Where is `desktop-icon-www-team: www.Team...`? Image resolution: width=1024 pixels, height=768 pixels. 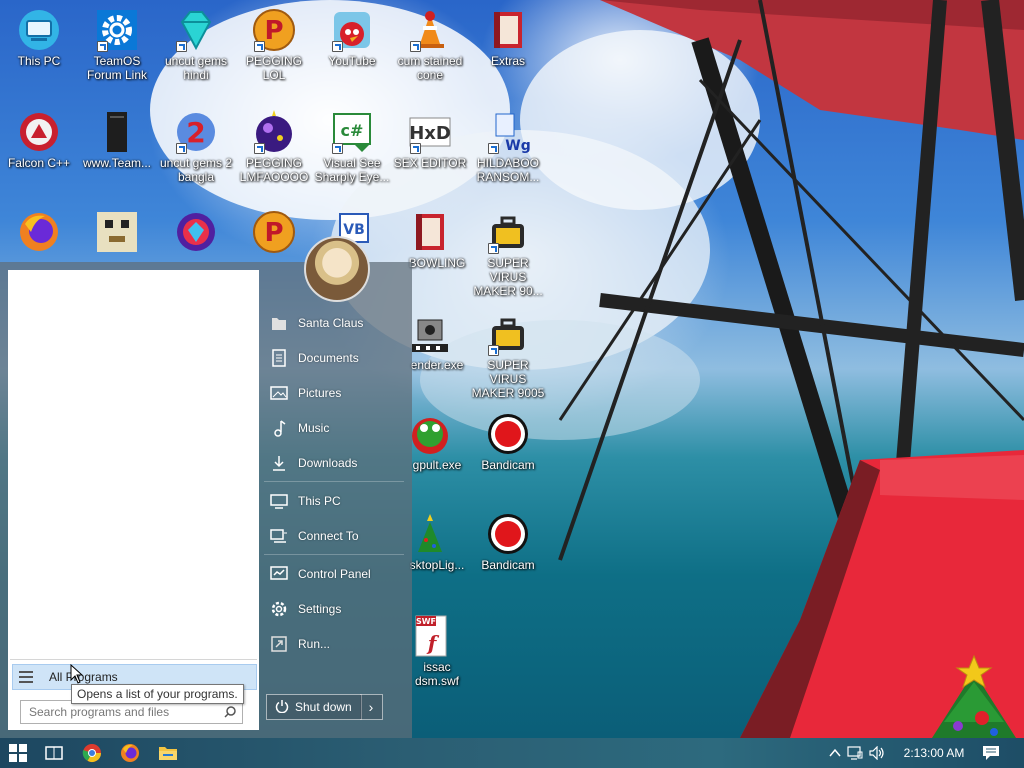 desktop-icon-www-team: www.Team... is located at coordinates (117, 140).